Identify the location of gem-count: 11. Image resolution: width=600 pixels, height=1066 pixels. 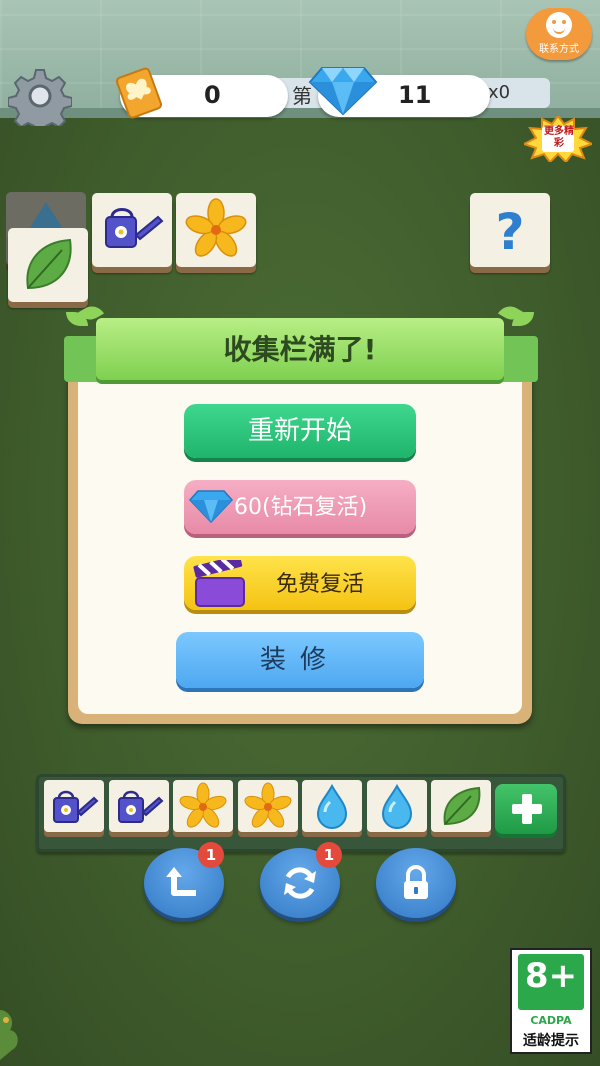
(415, 95).